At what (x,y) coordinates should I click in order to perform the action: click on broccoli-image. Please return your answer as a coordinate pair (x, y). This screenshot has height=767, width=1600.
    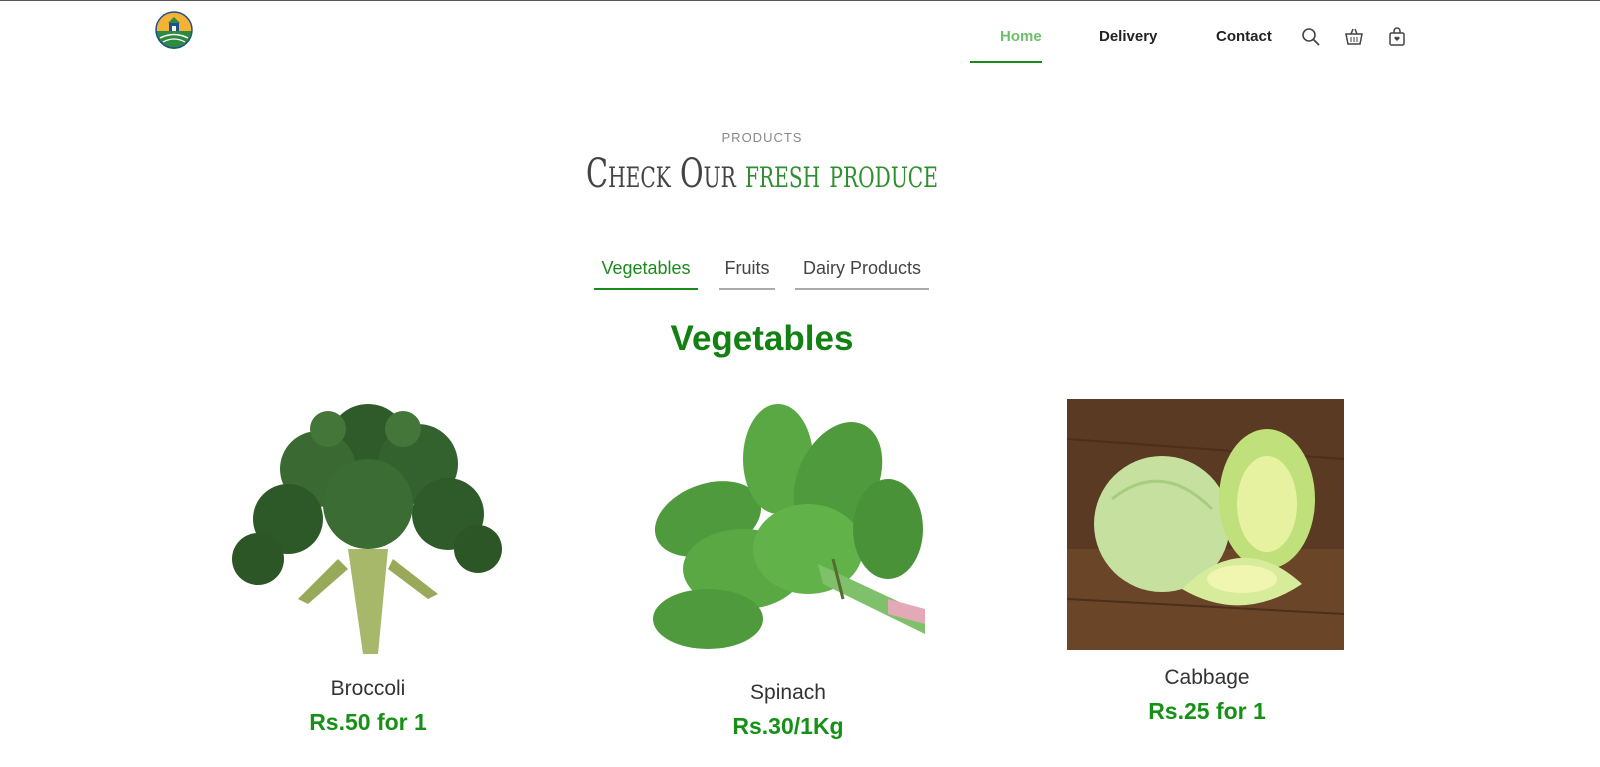
    Looking at the image, I should click on (366, 531).